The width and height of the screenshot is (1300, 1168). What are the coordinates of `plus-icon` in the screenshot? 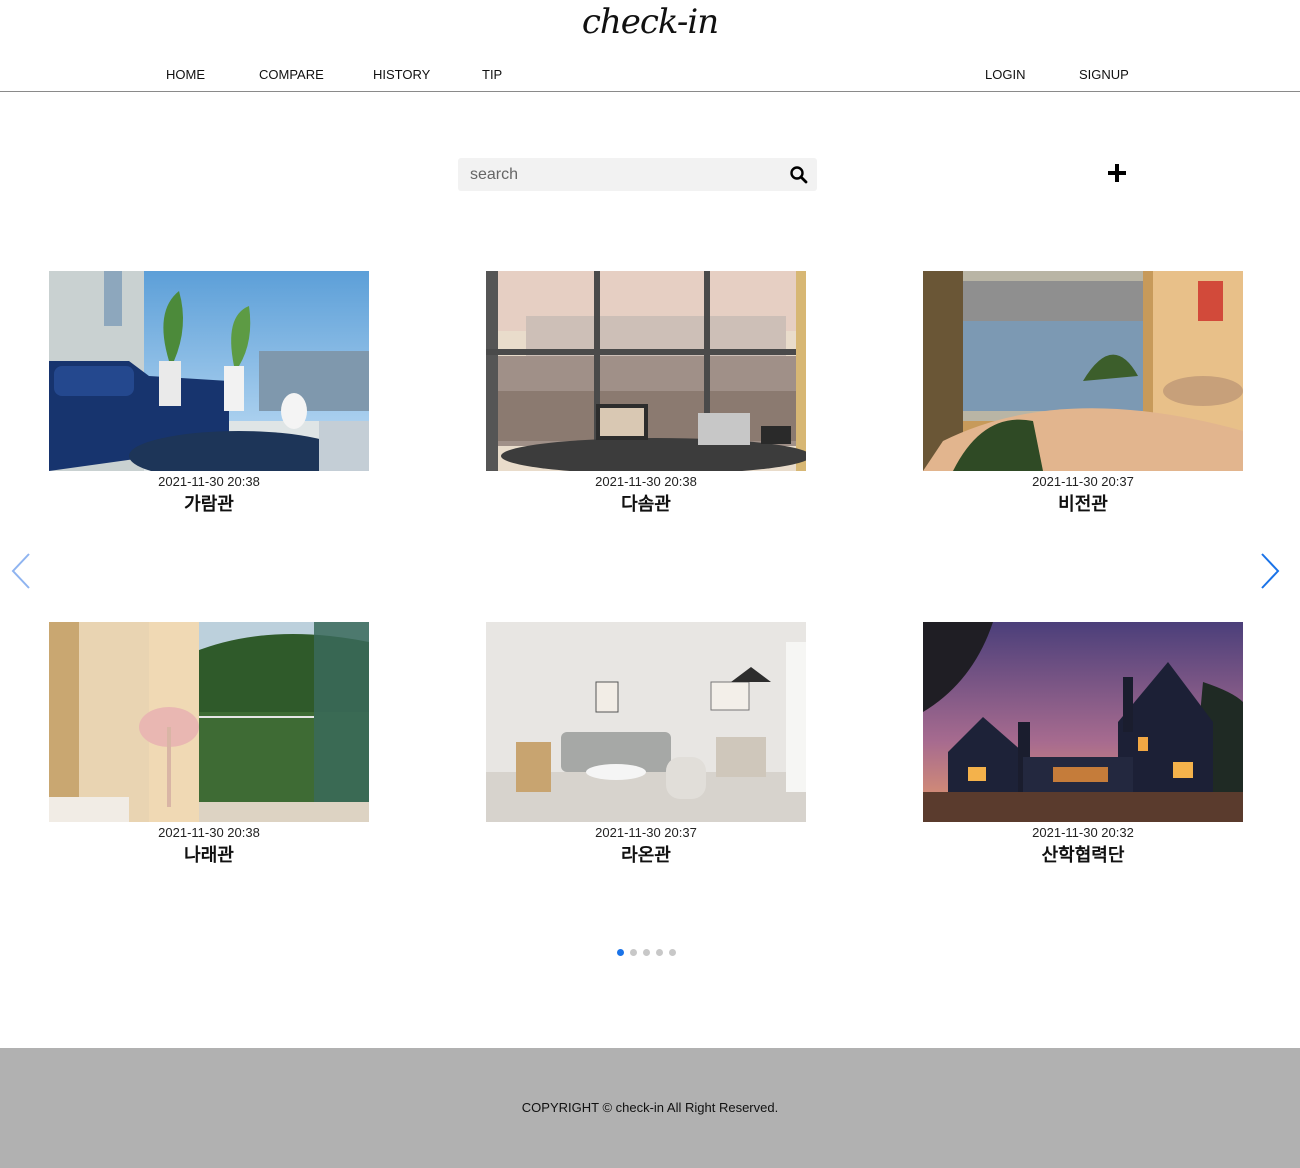 It's located at (1117, 173).